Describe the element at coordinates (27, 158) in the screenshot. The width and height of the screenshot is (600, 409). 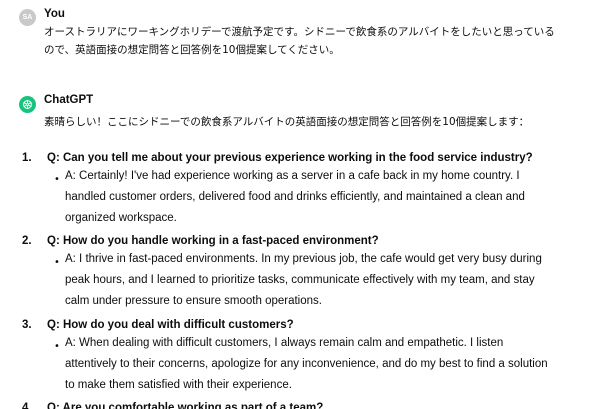
I see `qa-number: 1.` at that location.